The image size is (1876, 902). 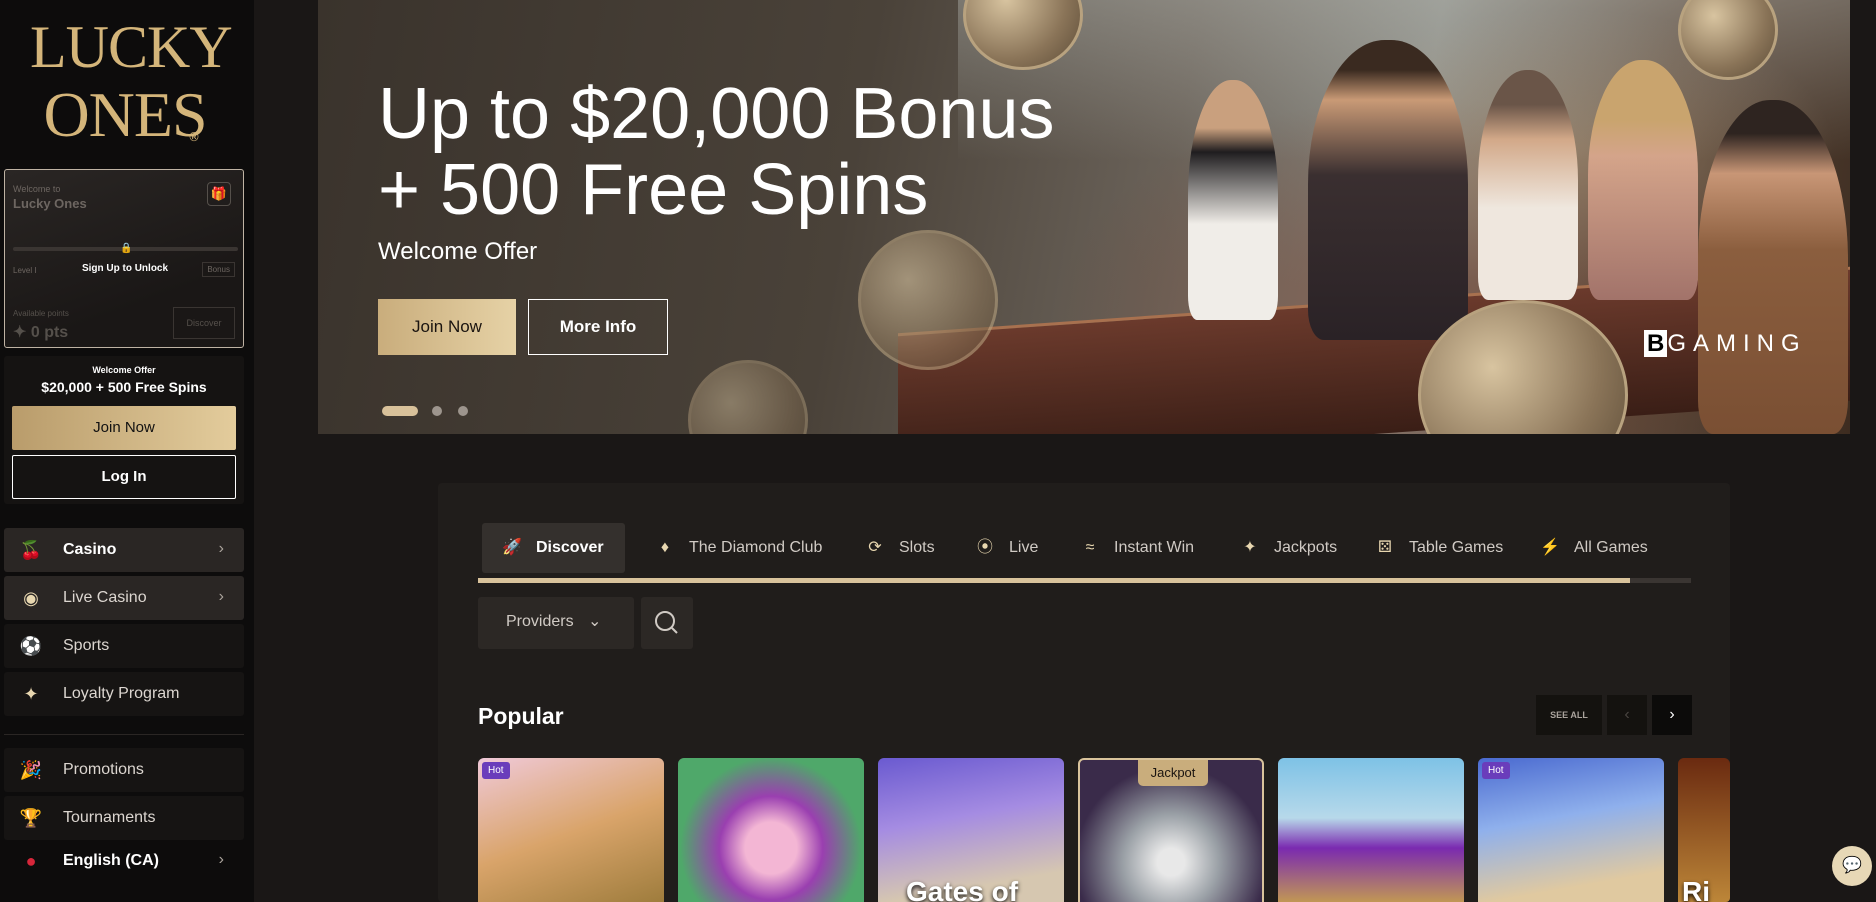 What do you see at coordinates (447, 327) in the screenshot?
I see `hero-join-now-button: Join Now` at bounding box center [447, 327].